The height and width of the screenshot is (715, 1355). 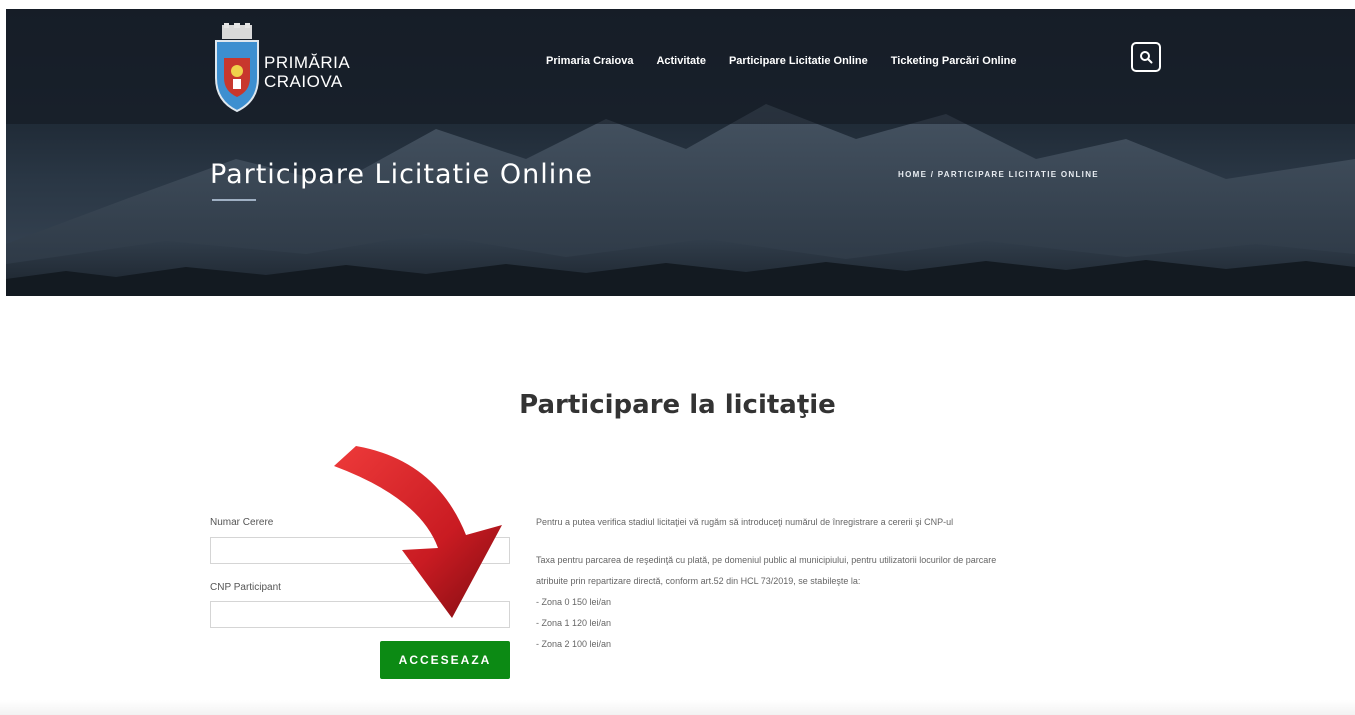 I want to click on red-arrow-icon, so click(x=418, y=532).